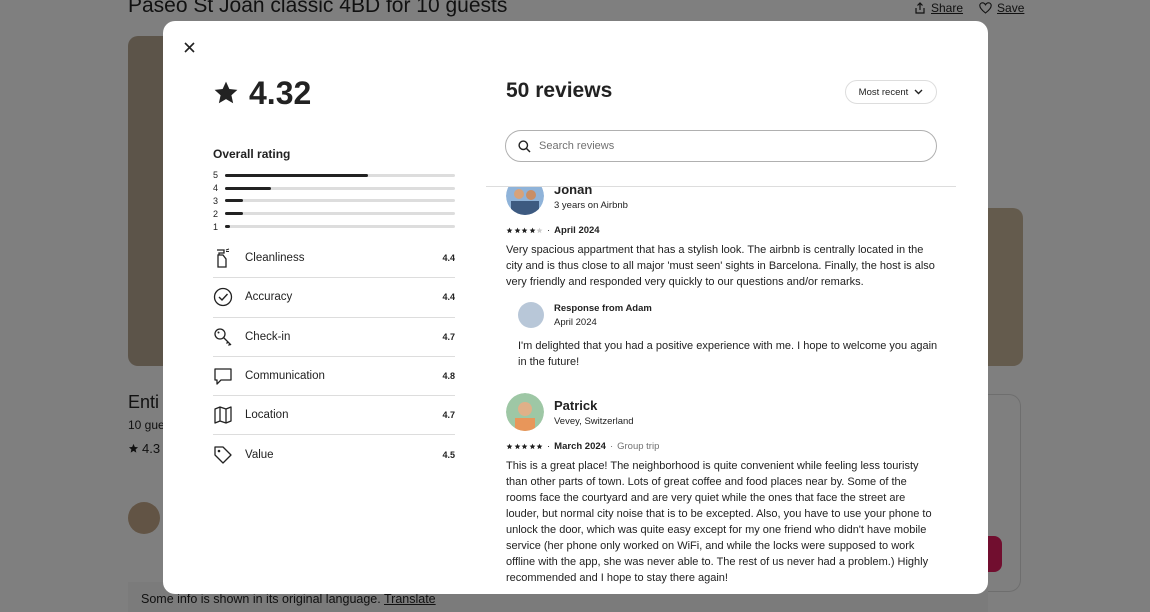 The width and height of the screenshot is (1150, 612). I want to click on distribution-row-1: 1, so click(334, 226).